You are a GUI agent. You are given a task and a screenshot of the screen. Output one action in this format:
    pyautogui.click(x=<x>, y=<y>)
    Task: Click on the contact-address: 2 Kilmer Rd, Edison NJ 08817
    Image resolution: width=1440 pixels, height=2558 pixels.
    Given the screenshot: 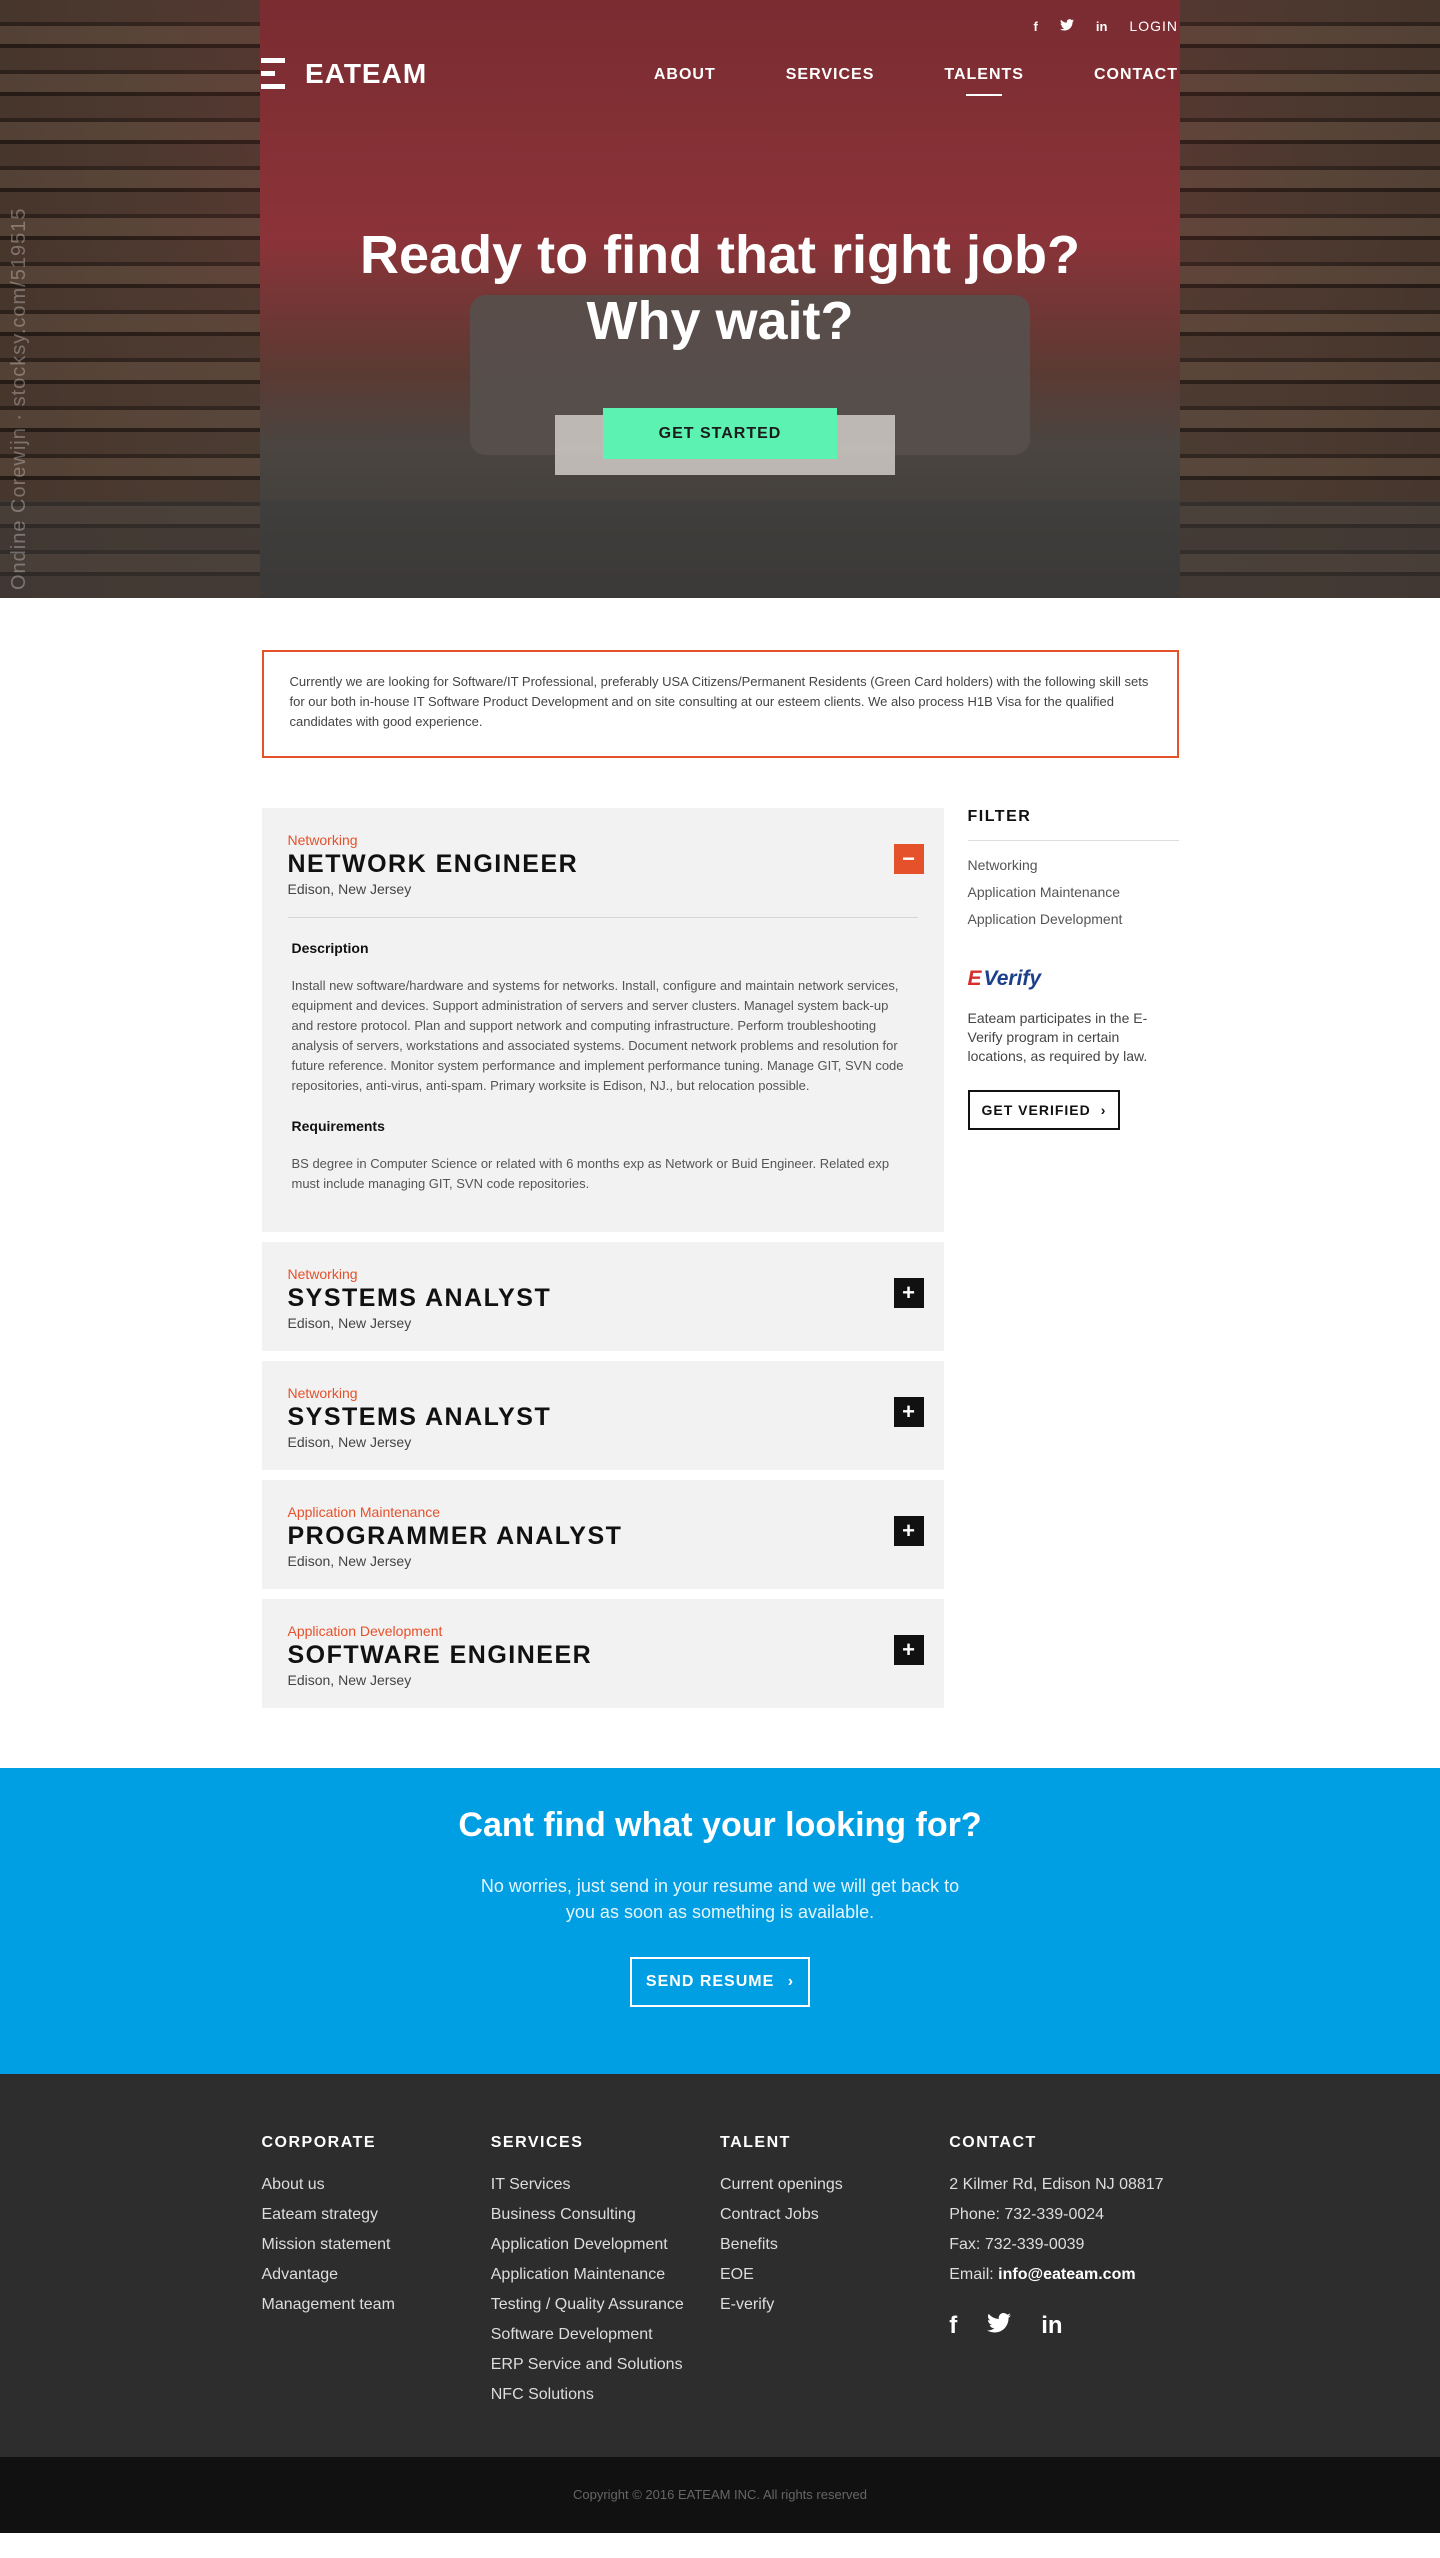 What is the action you would take?
    pyautogui.click(x=1056, y=2184)
    